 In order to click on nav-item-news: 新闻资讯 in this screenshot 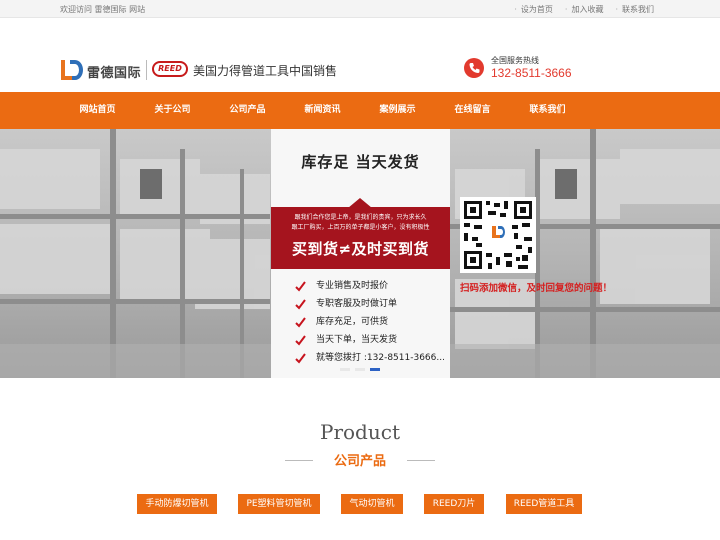, I will do `click(322, 110)`.